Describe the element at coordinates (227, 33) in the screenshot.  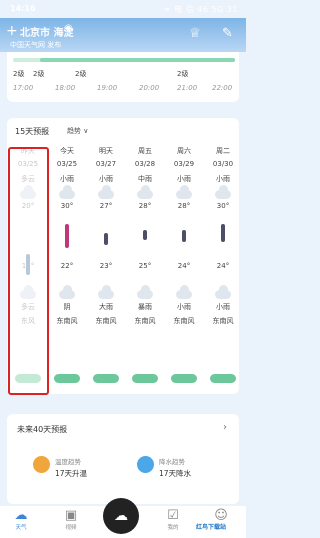
I see `edit-icon: ✎` at that location.